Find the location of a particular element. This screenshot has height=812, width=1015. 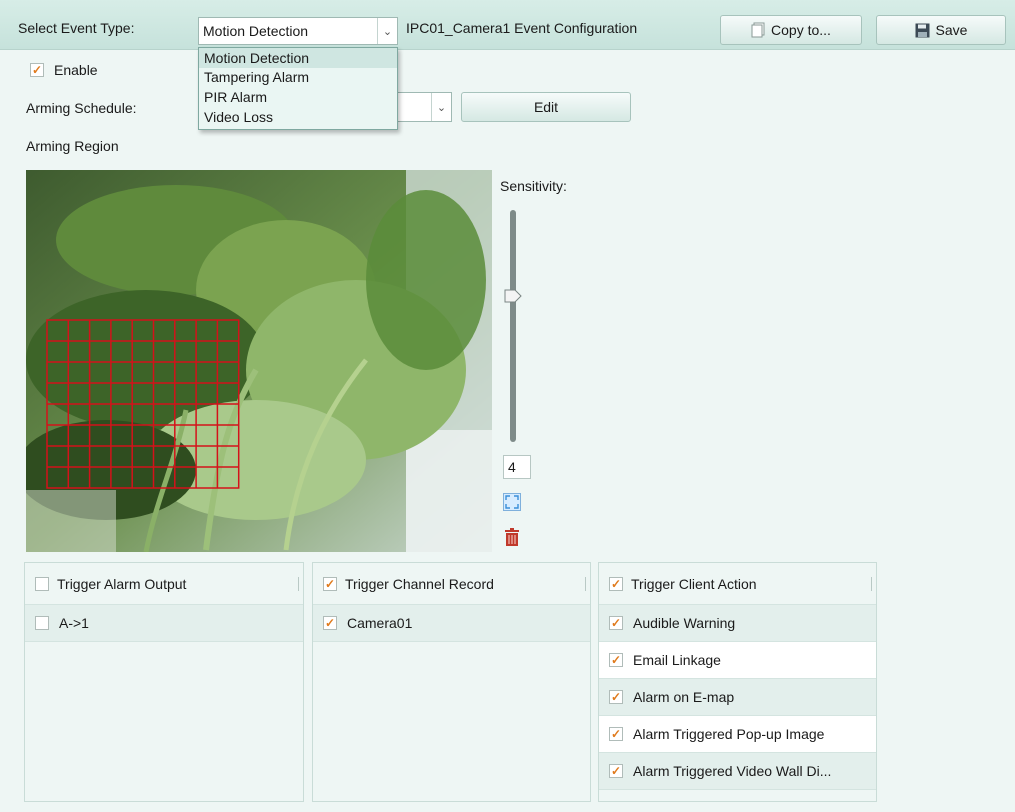

panel-header-label: Trigger Channel Record is located at coordinates (419, 583).